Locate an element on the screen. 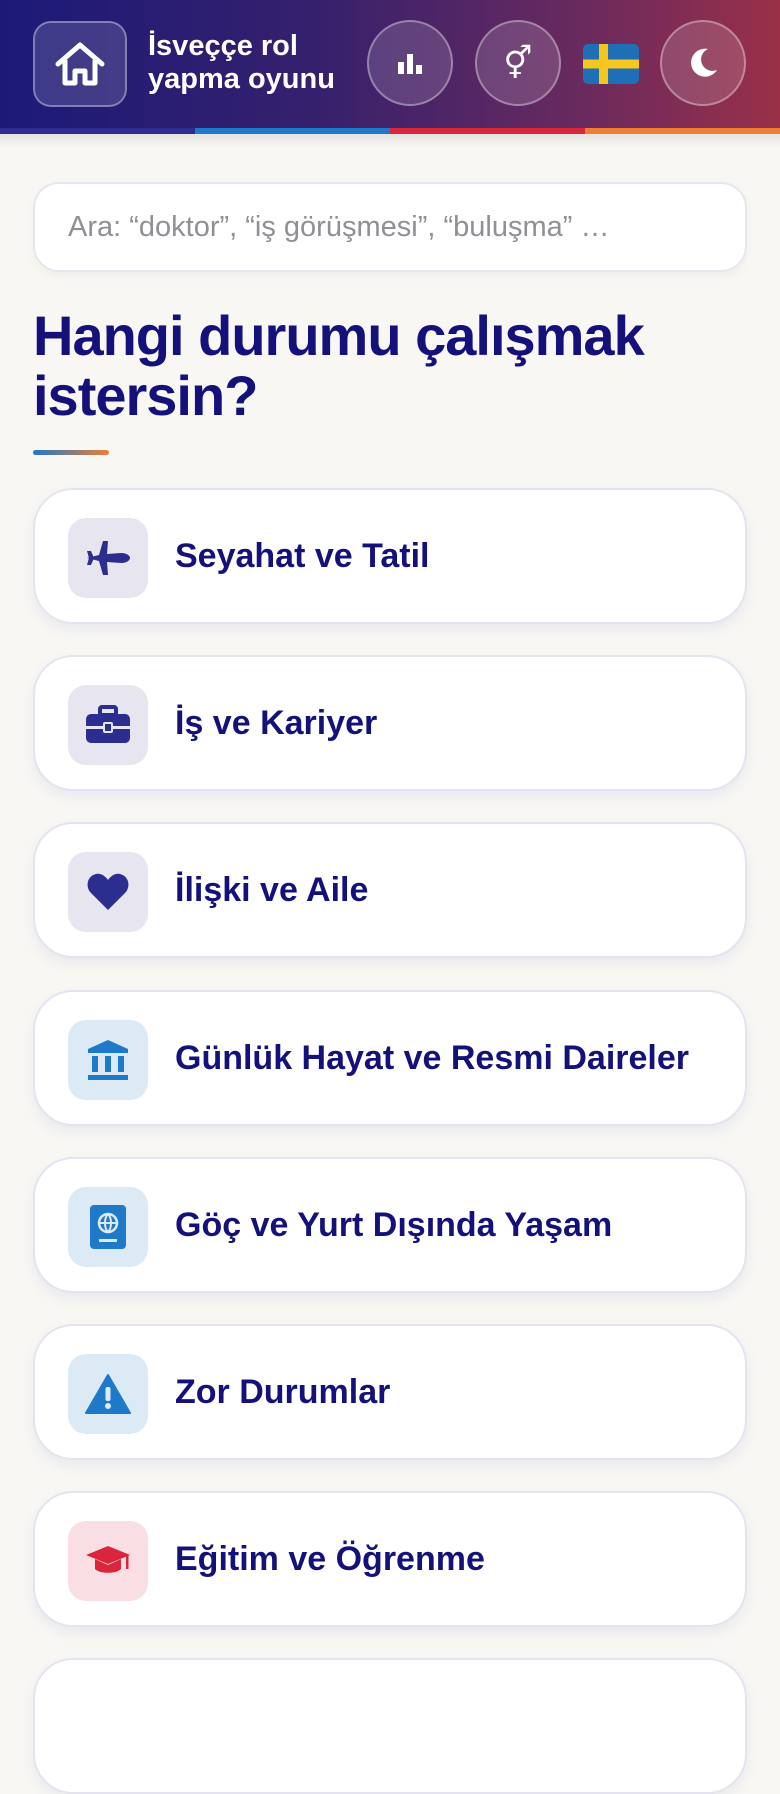  home-button is located at coordinates (80, 64).